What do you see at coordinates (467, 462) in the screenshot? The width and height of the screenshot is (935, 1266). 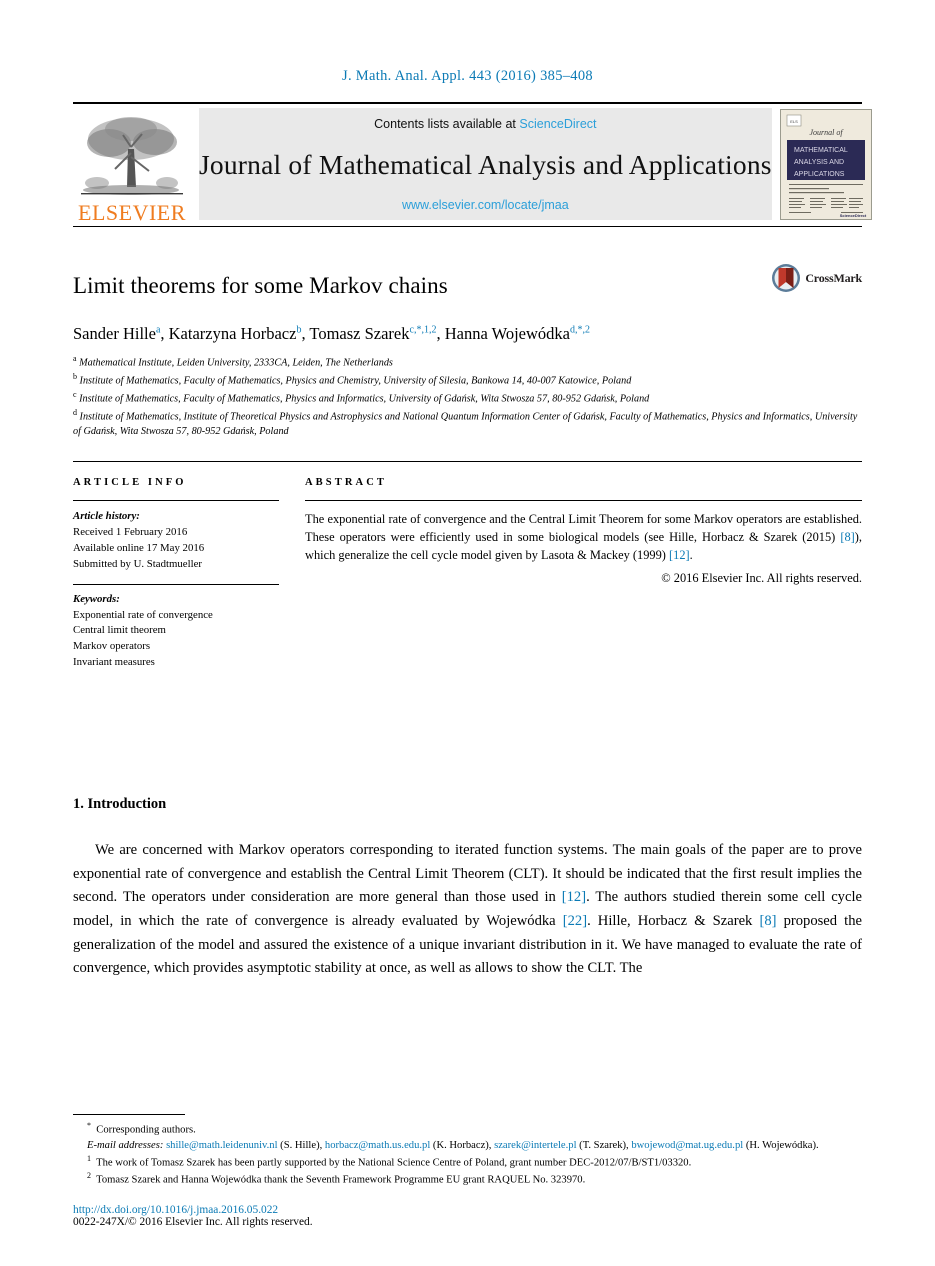 I see `info-divider` at bounding box center [467, 462].